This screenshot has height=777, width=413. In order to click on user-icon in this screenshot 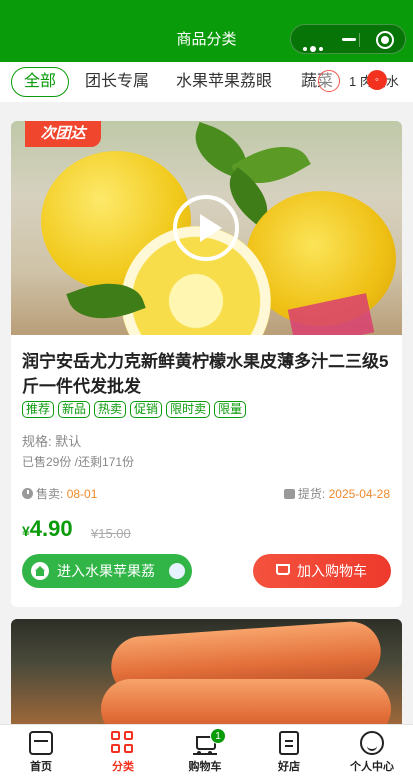, I will do `click(372, 743)`.